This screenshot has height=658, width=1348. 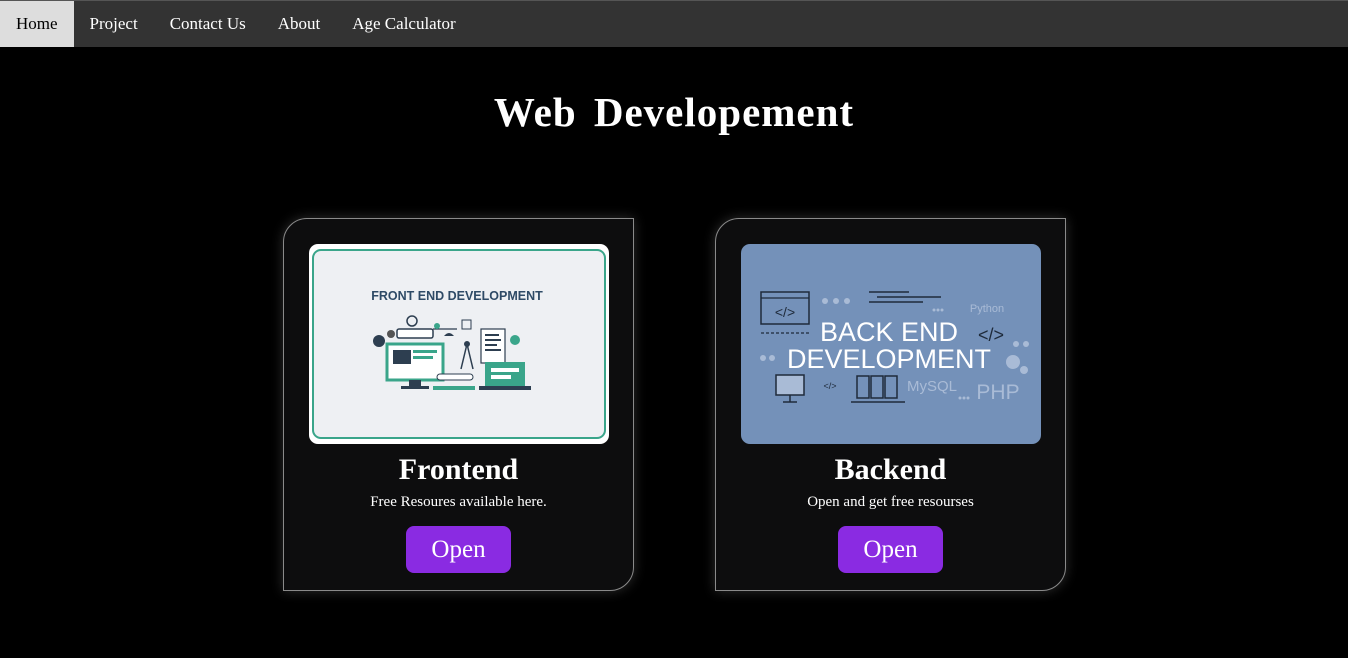 I want to click on backend-tag-php: PHP, so click(x=997, y=392).